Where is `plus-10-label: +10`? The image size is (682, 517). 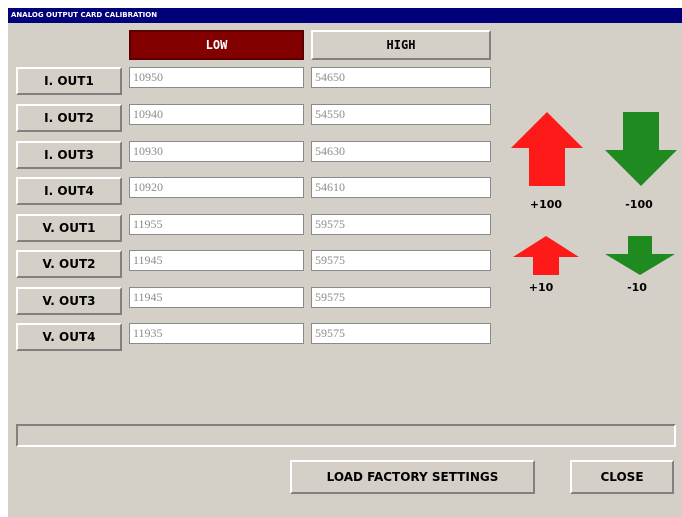 plus-10-label: +10 is located at coordinates (541, 287).